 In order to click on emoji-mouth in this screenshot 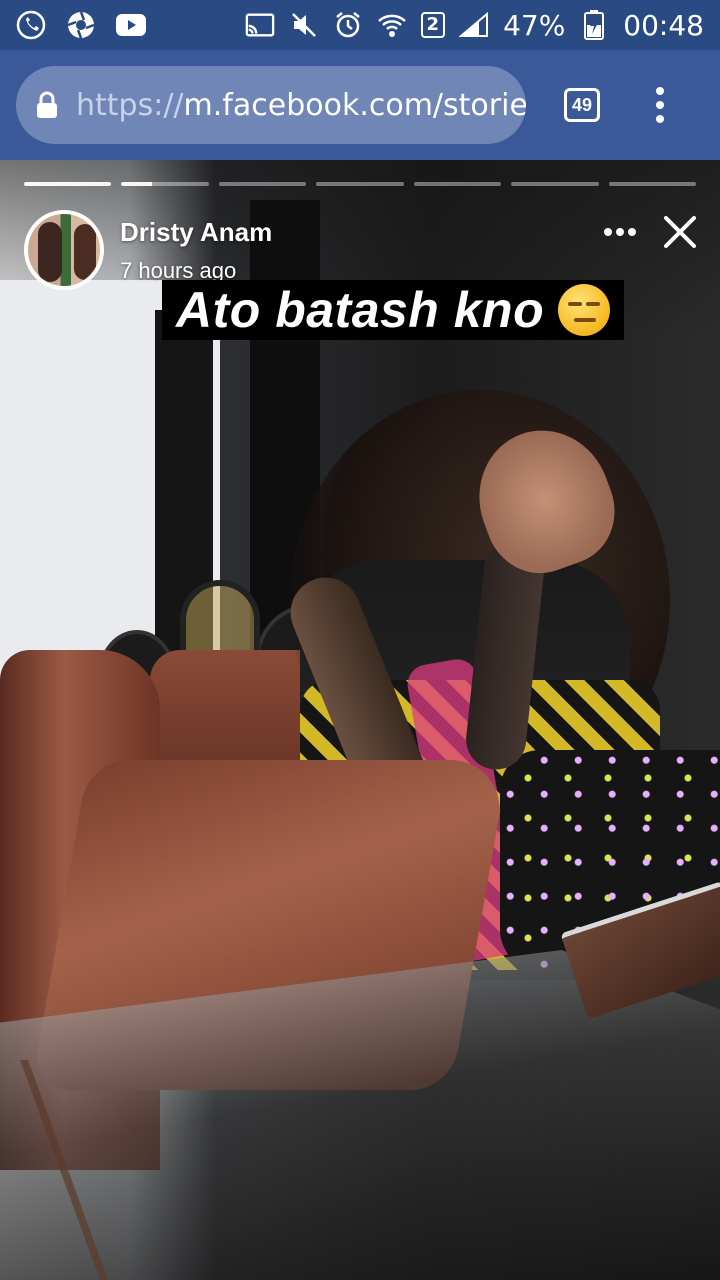, I will do `click(585, 320)`.